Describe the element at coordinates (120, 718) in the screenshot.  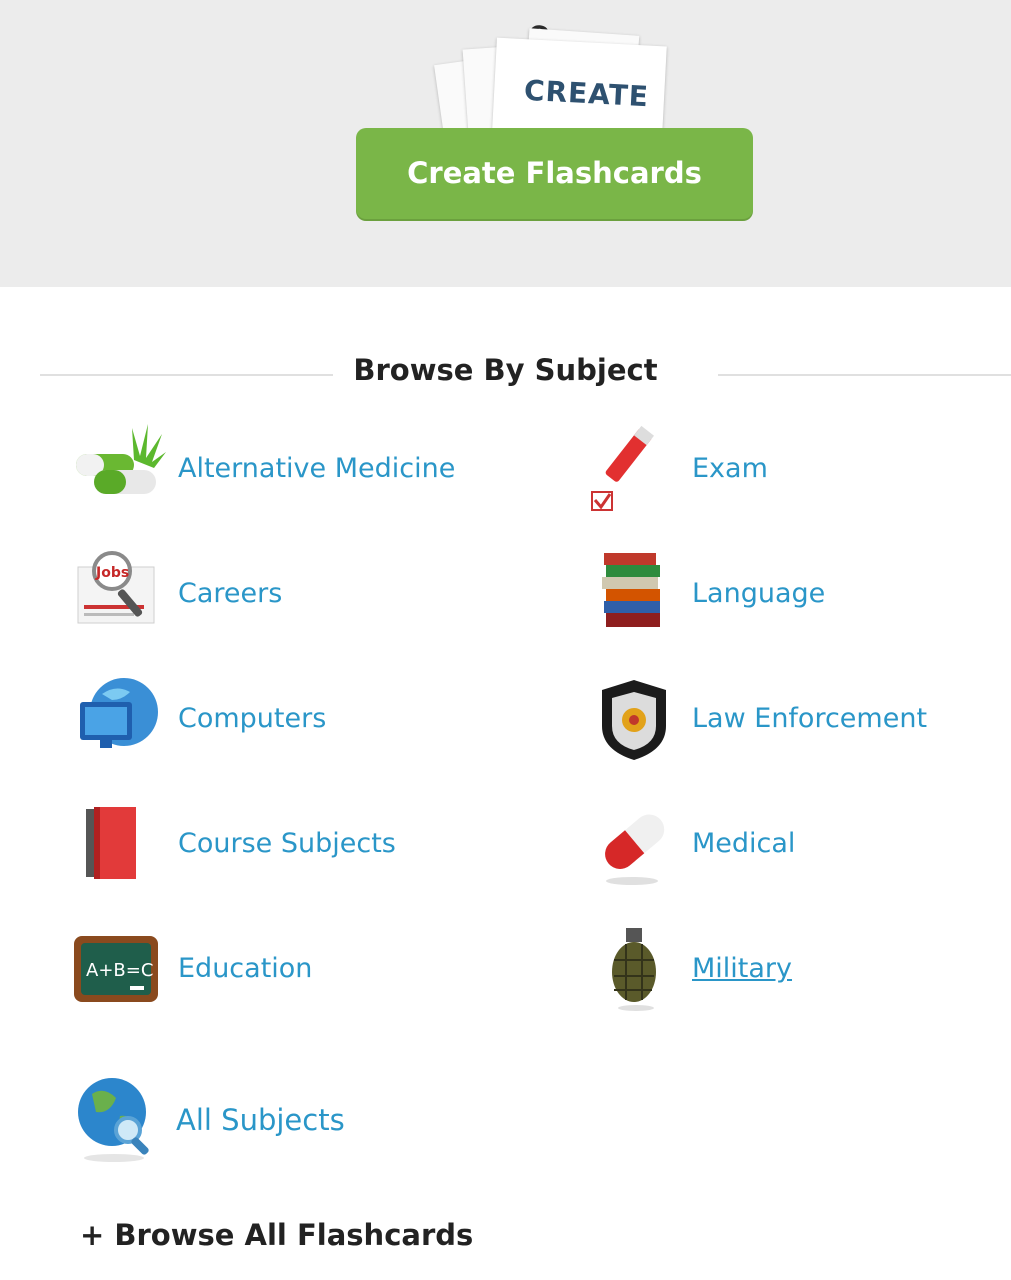
I see `globe-computer-icon` at that location.